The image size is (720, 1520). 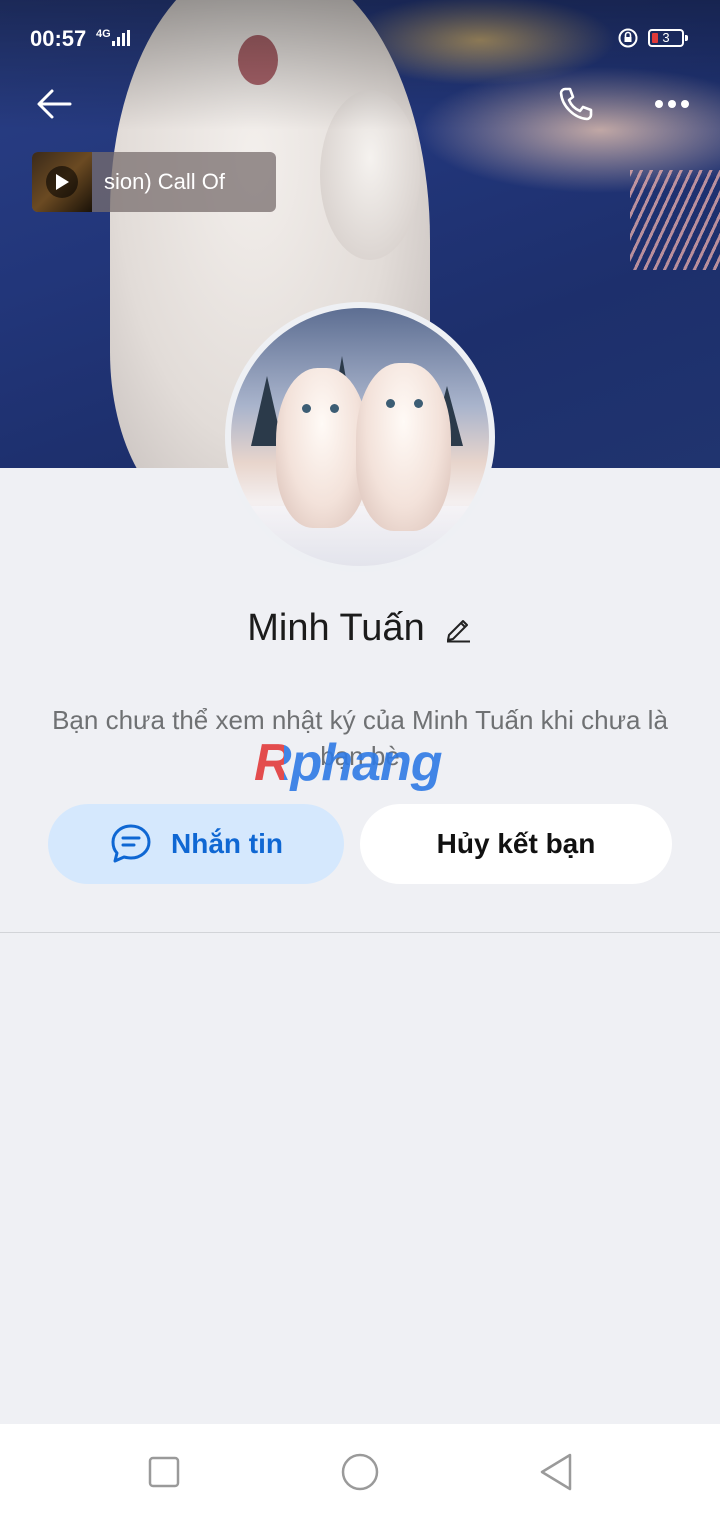 I want to click on arrow-left-icon, so click(x=54, y=104).